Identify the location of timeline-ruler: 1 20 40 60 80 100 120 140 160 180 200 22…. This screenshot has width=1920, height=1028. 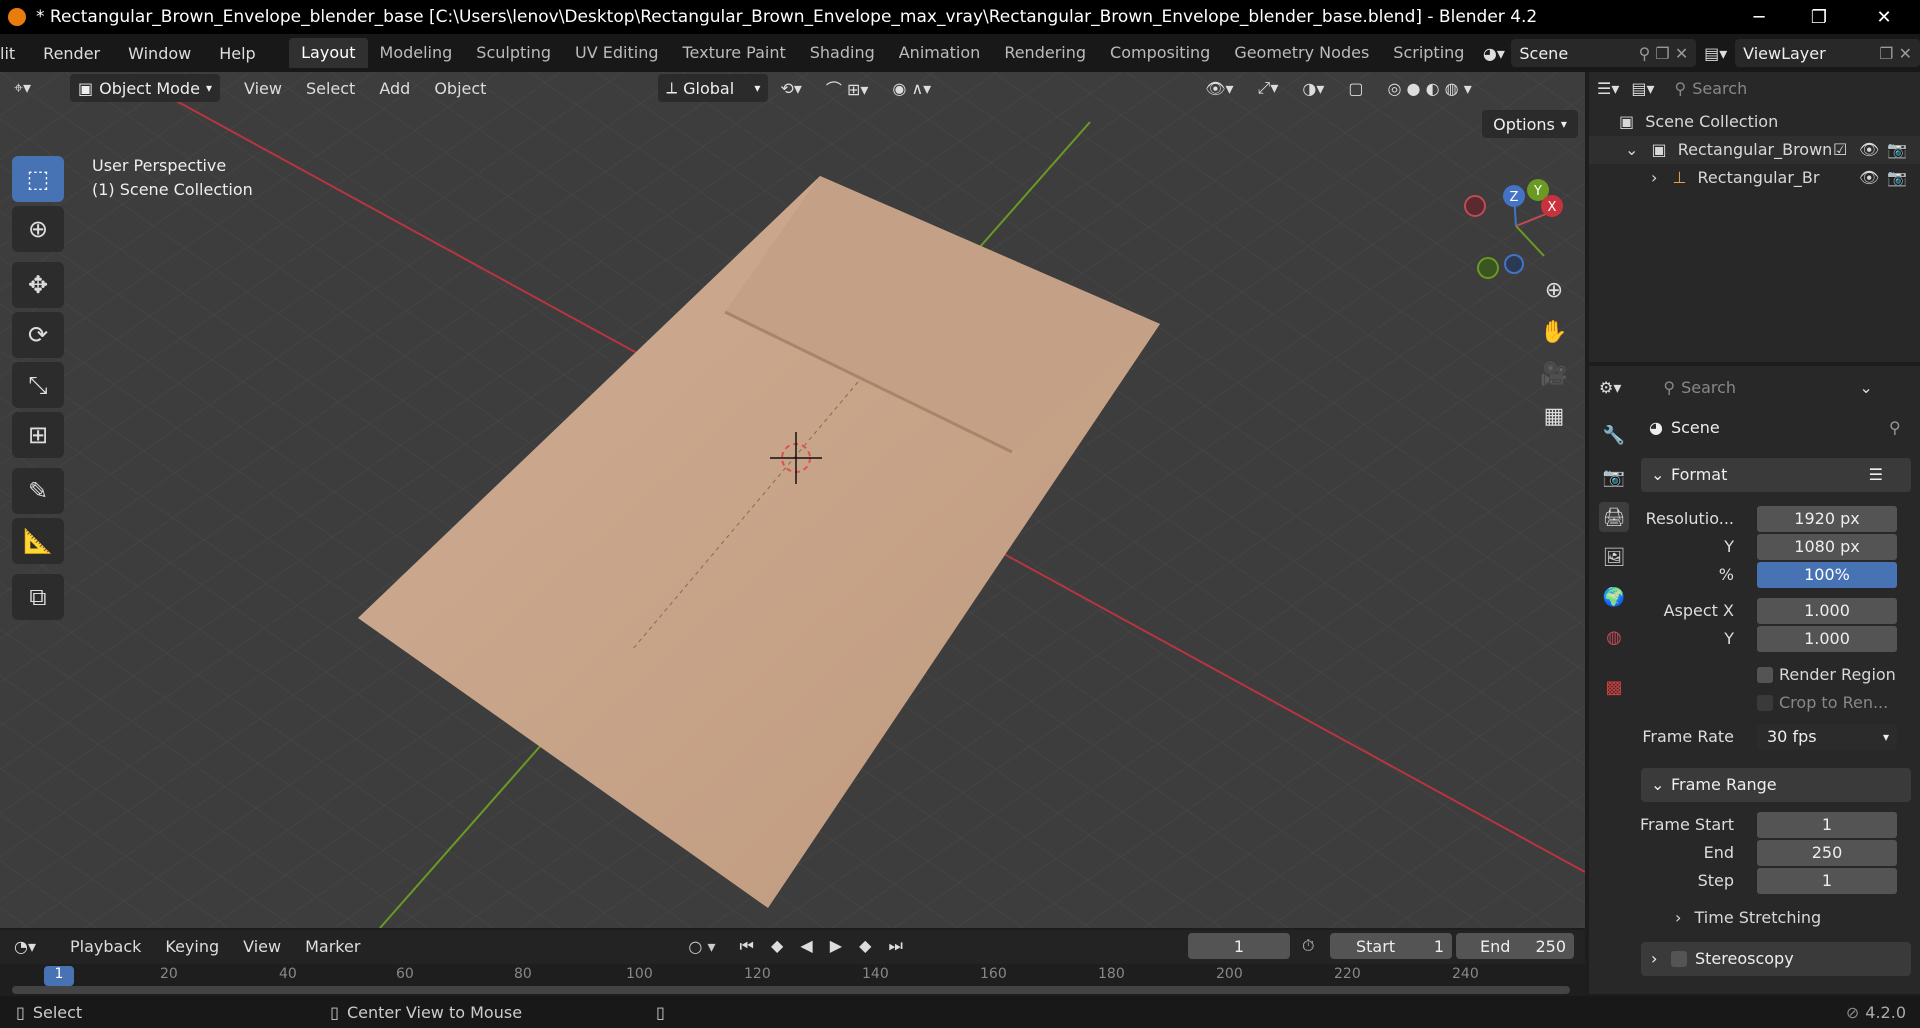
(792, 980).